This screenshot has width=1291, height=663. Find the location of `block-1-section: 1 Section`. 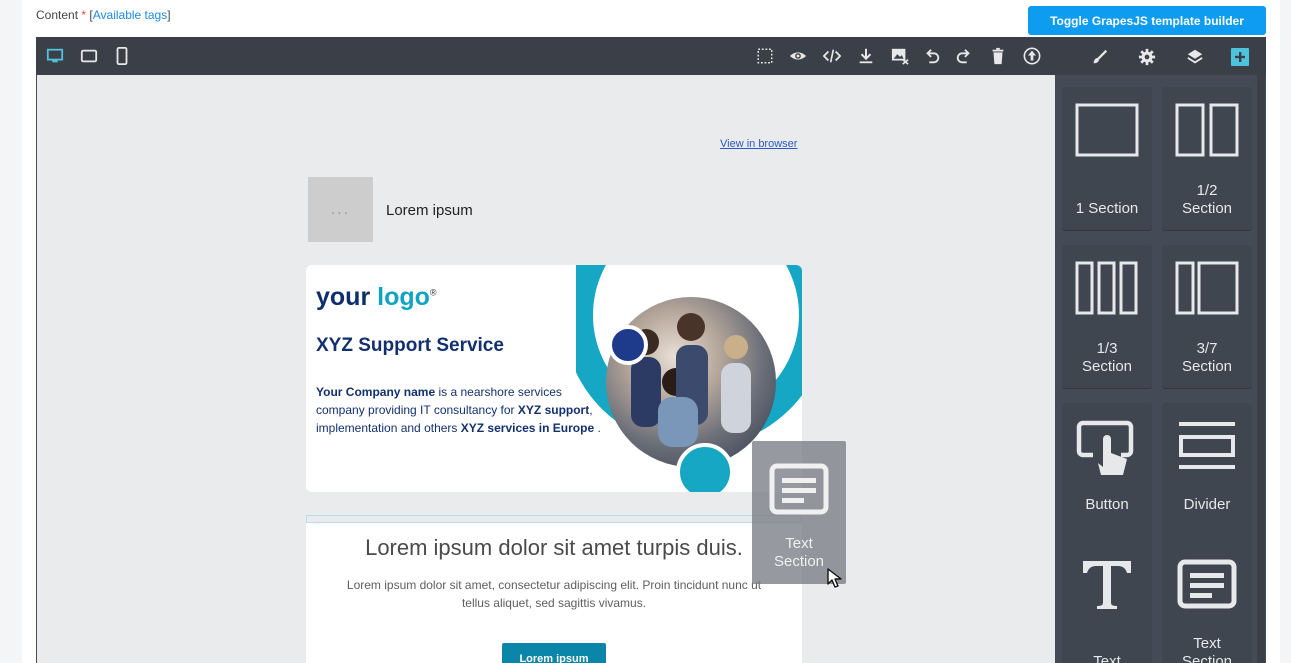

block-1-section: 1 Section is located at coordinates (1107, 158).